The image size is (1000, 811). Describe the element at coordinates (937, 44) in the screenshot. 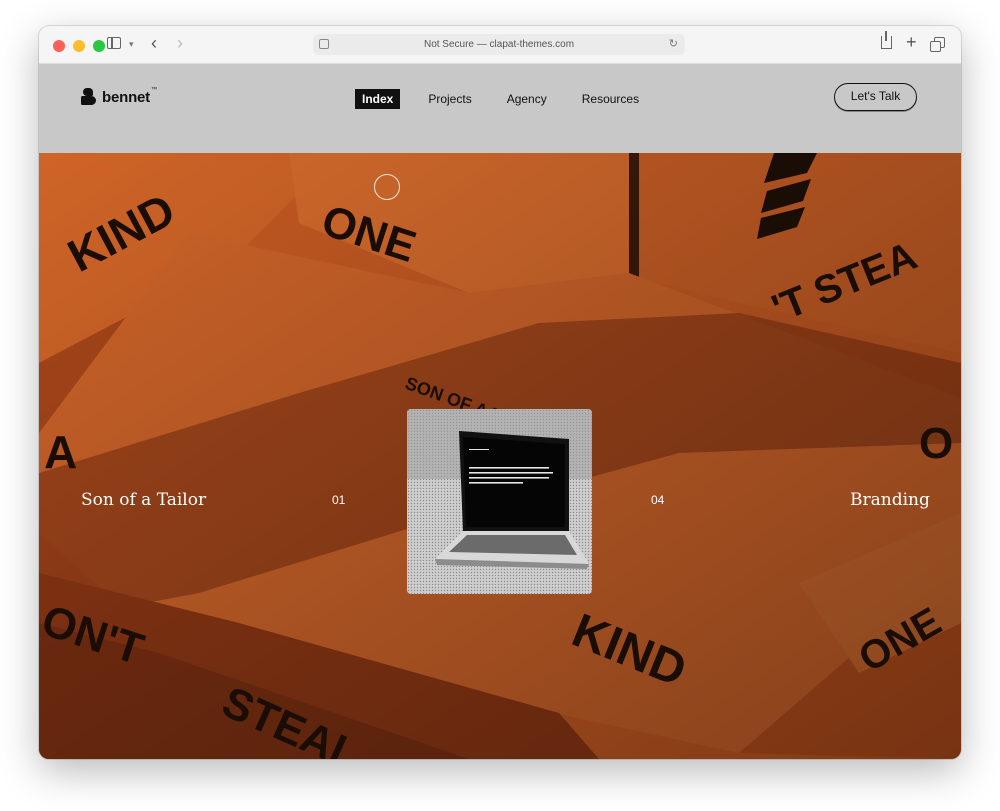

I see `tab-overview-icon` at that location.